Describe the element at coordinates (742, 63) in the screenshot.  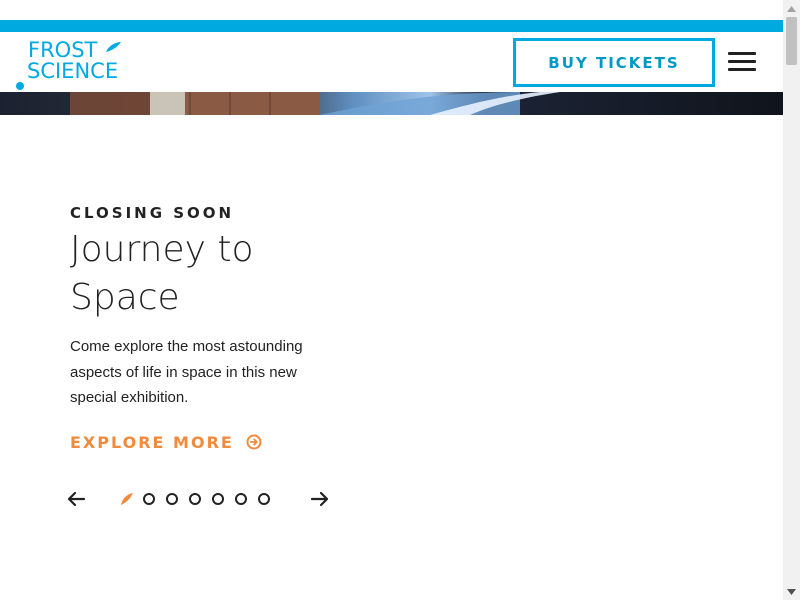
I see `hamburger-menu-icon` at that location.